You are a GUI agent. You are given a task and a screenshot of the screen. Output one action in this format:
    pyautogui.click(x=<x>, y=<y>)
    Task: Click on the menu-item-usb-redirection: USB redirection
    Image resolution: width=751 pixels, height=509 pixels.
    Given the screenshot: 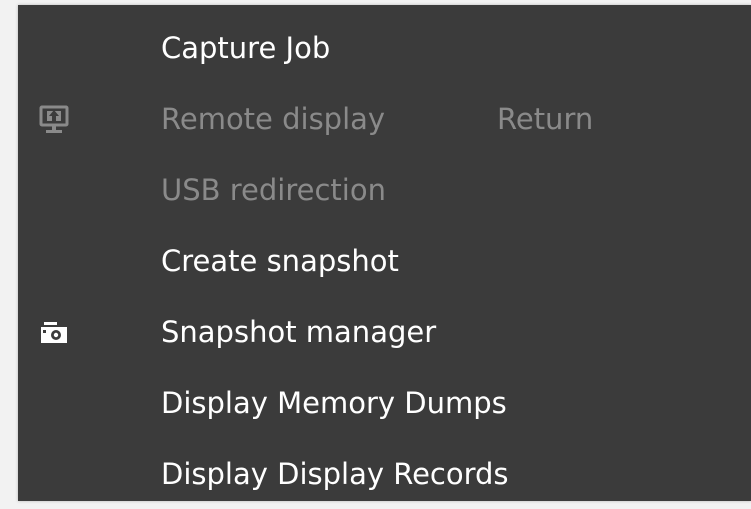 What is the action you would take?
    pyautogui.click(x=384, y=190)
    